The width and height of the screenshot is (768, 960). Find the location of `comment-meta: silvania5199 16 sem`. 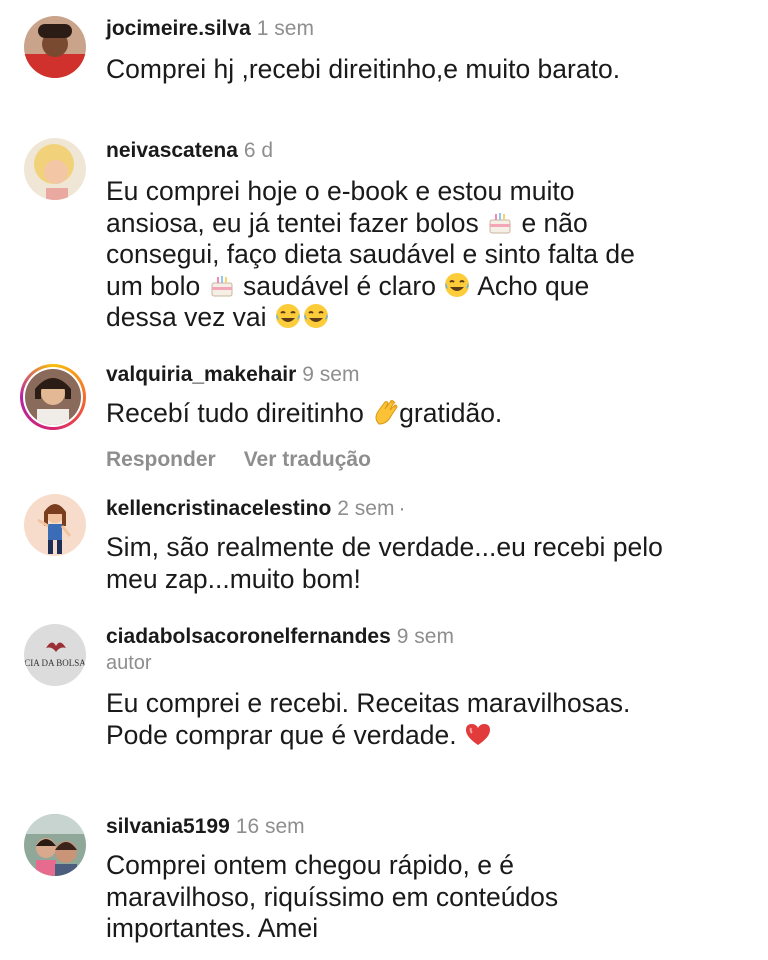

comment-meta: silvania5199 16 sem is located at coordinates (205, 827).